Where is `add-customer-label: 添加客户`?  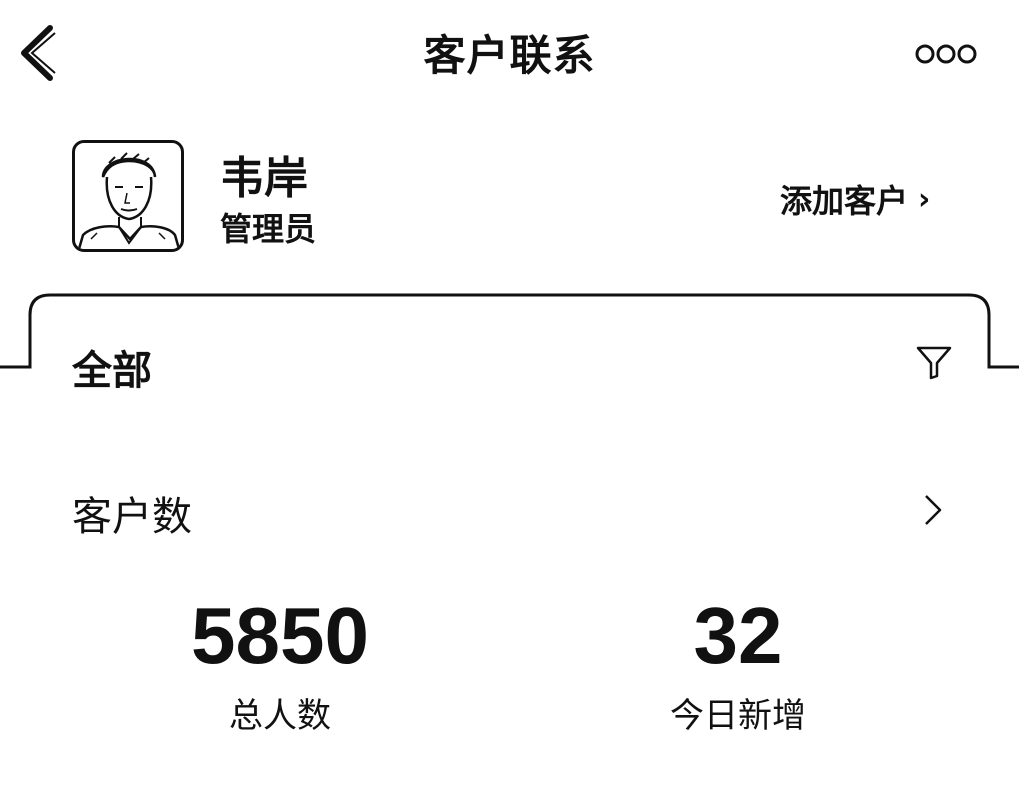
add-customer-label: 添加客户 is located at coordinates (844, 201).